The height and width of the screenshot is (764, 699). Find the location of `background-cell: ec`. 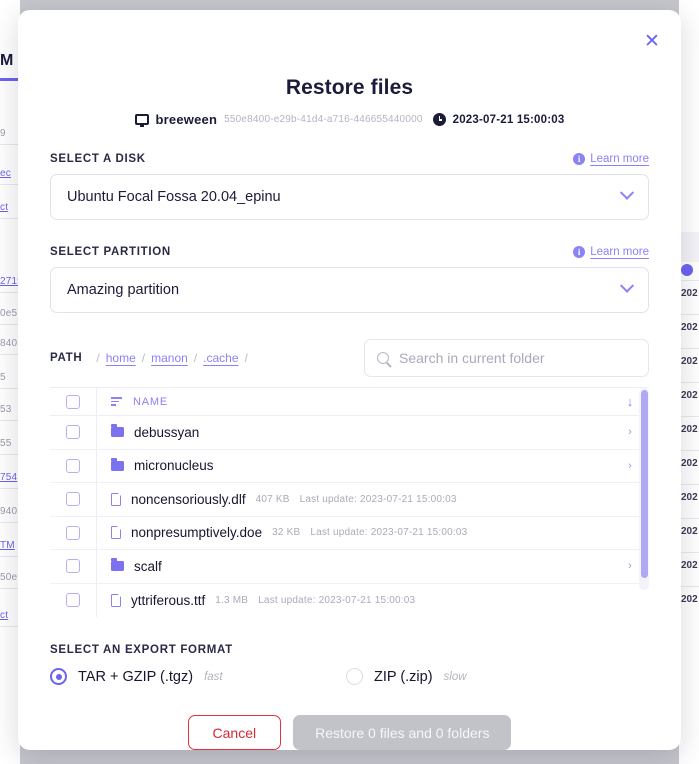

background-cell: ec is located at coordinates (5, 173).